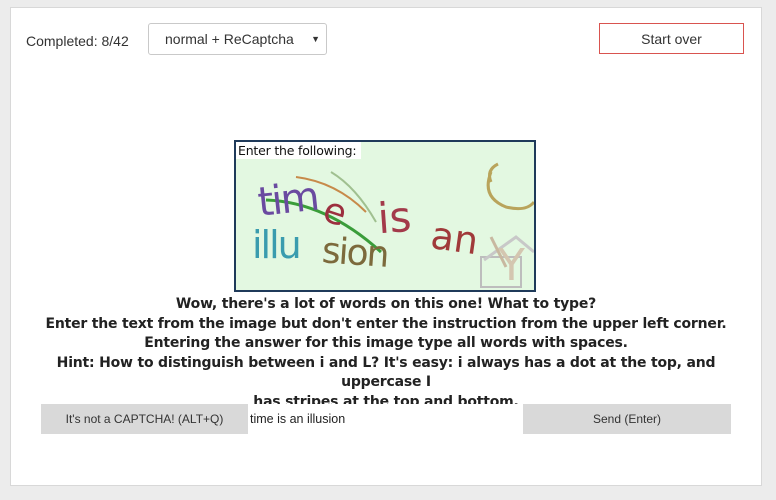 This screenshot has width=776, height=500. What do you see at coordinates (229, 39) in the screenshot?
I see `mode-select-value: normal + ReCaptcha` at bounding box center [229, 39].